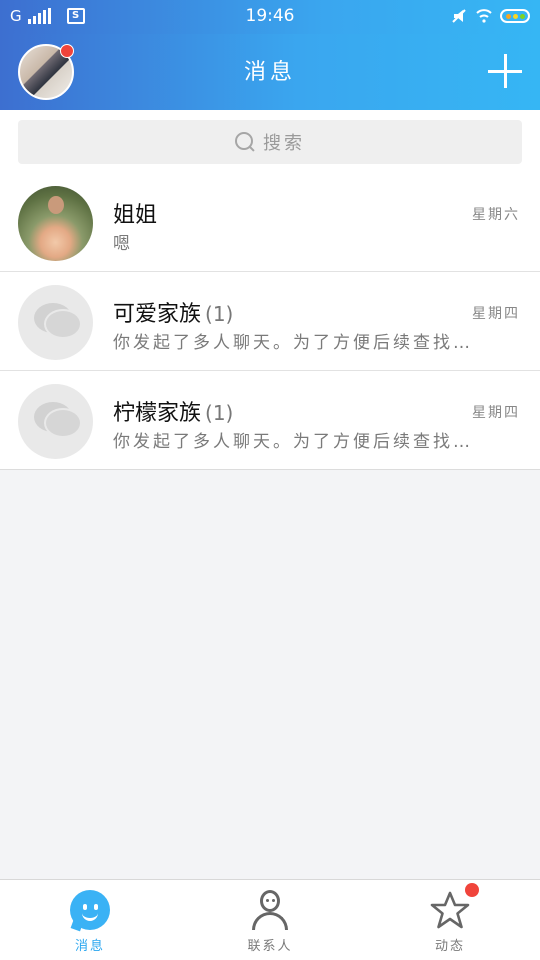 The width and height of the screenshot is (540, 960). I want to click on battery-icon, so click(515, 16).